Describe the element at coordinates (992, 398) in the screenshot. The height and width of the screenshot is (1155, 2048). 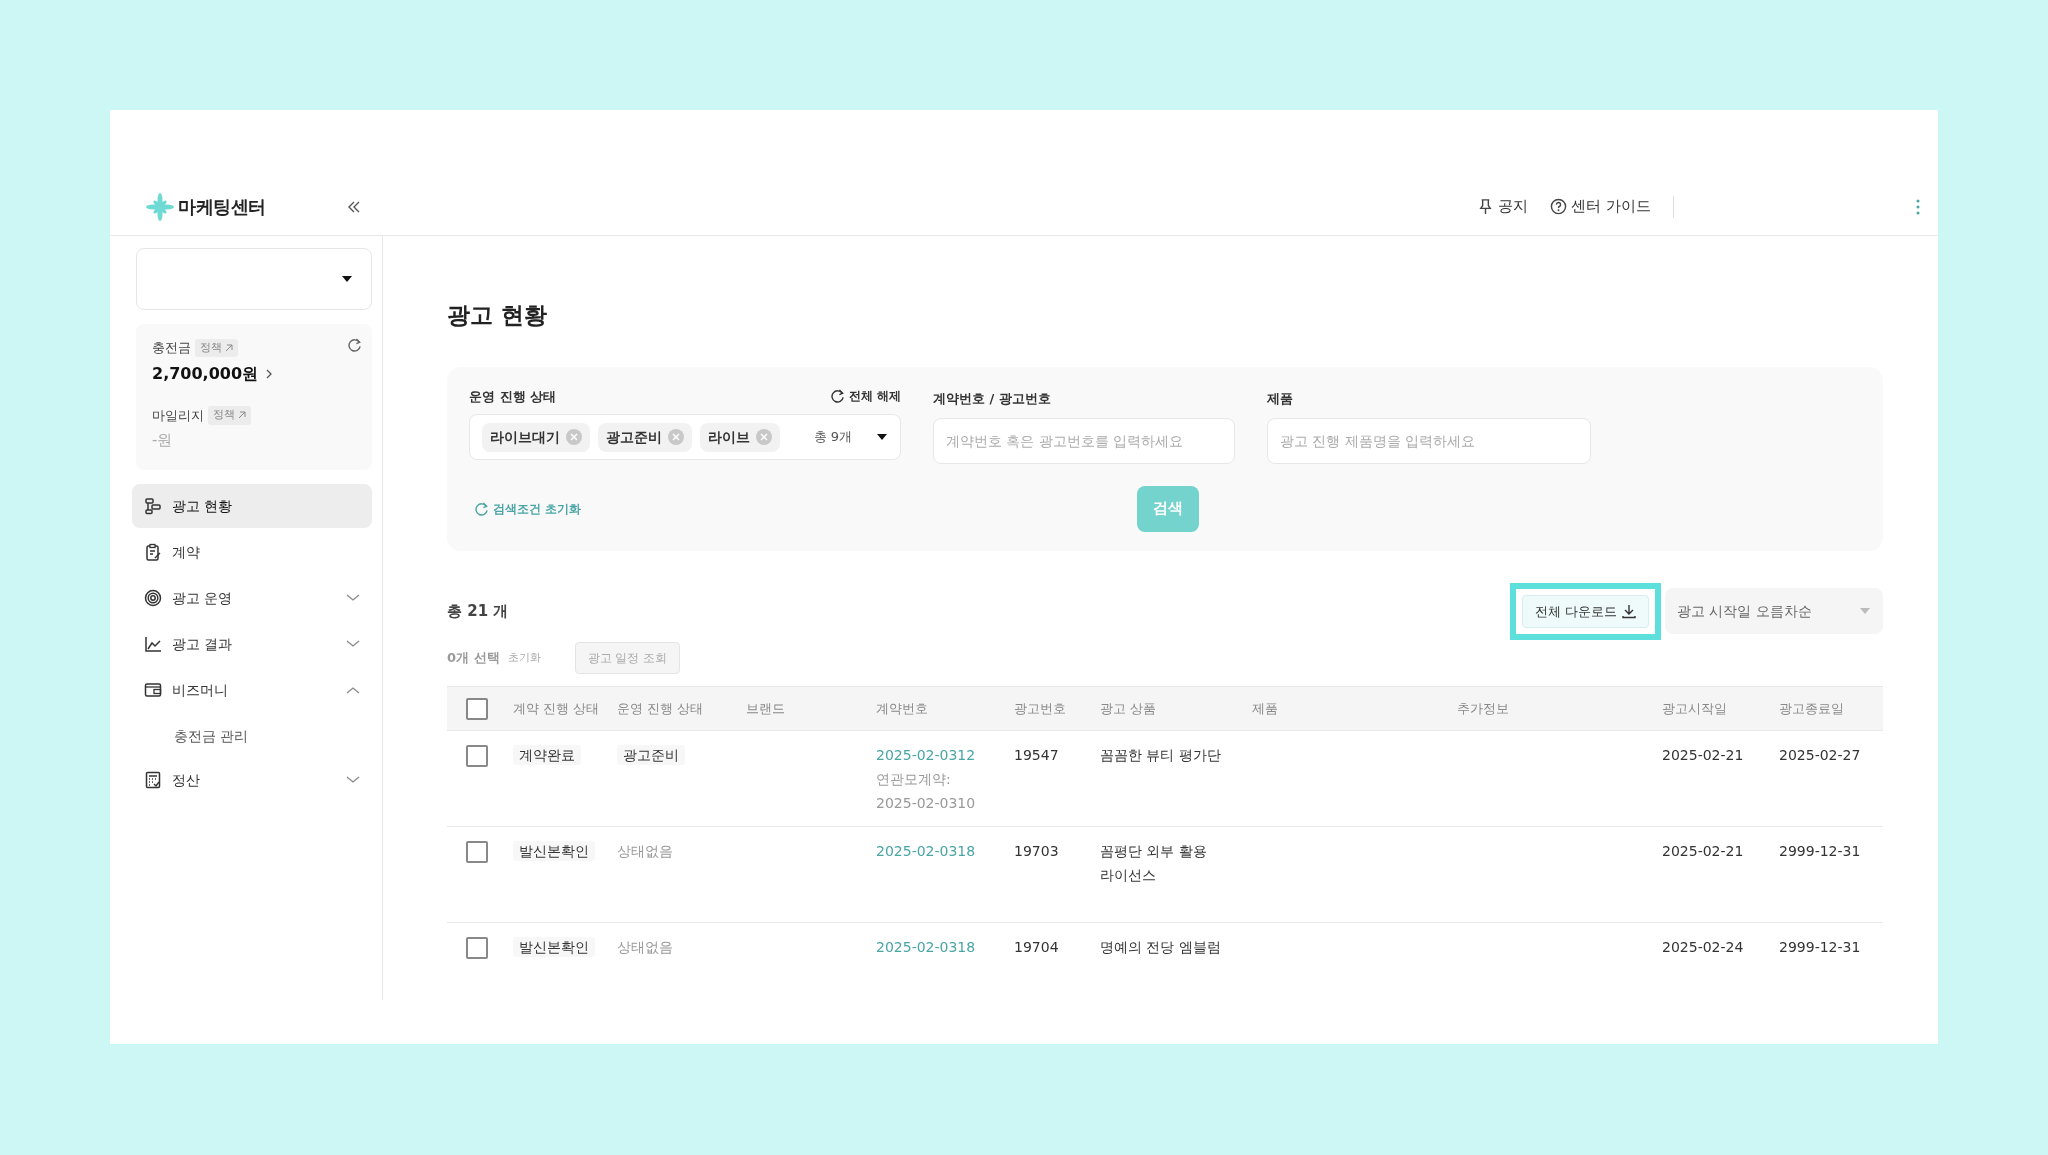
I see `field-label: 계약번호 / 광고번호` at that location.